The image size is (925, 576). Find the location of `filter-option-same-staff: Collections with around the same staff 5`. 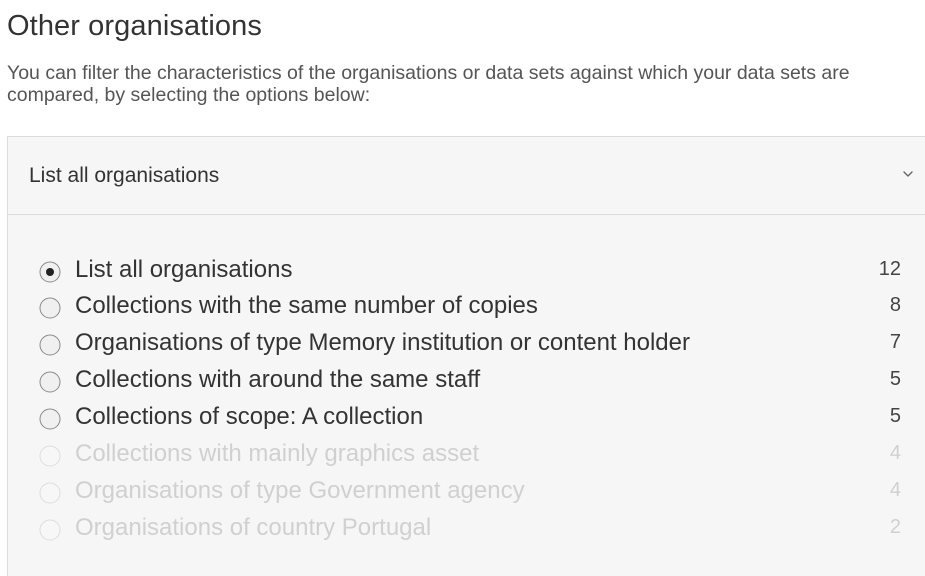

filter-option-same-staff: Collections with around the same staff 5 is located at coordinates (479, 381).